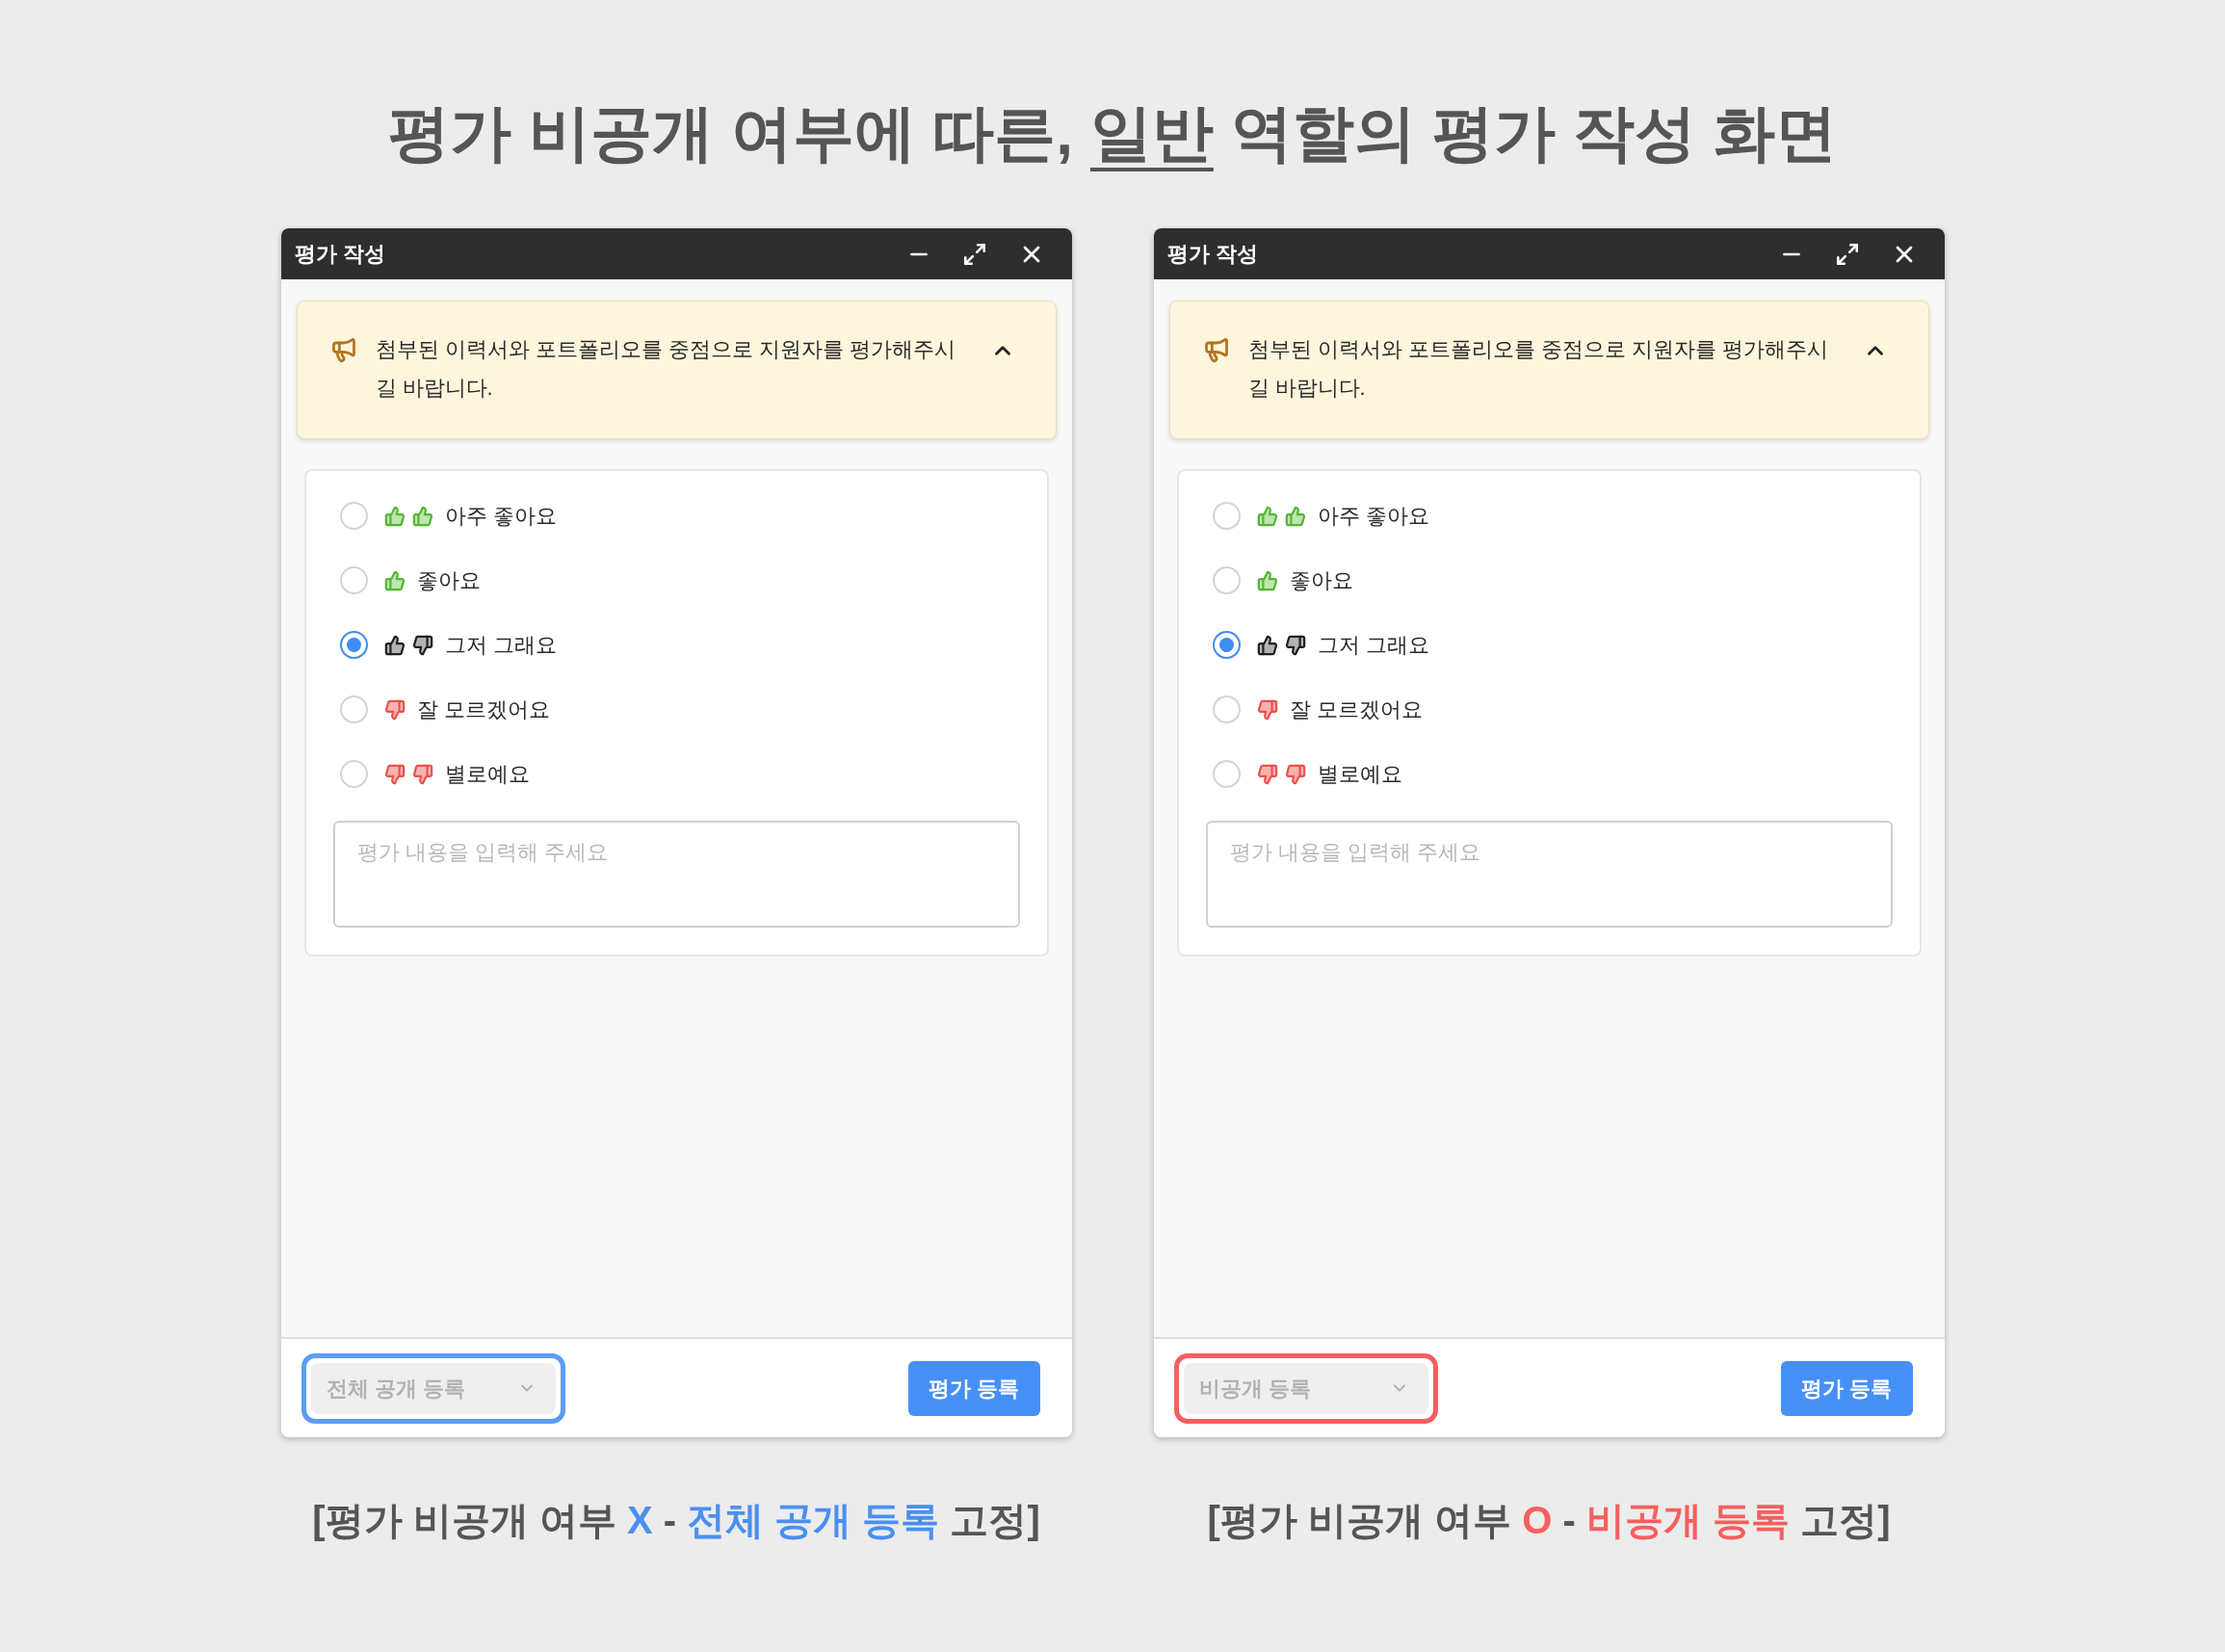 This screenshot has height=1652, width=2225. Describe the element at coordinates (1112, 133) in the screenshot. I see `page-heading: 평가 비공개 여부에 따른, 일반 역할의 평가 작성 화면` at that location.